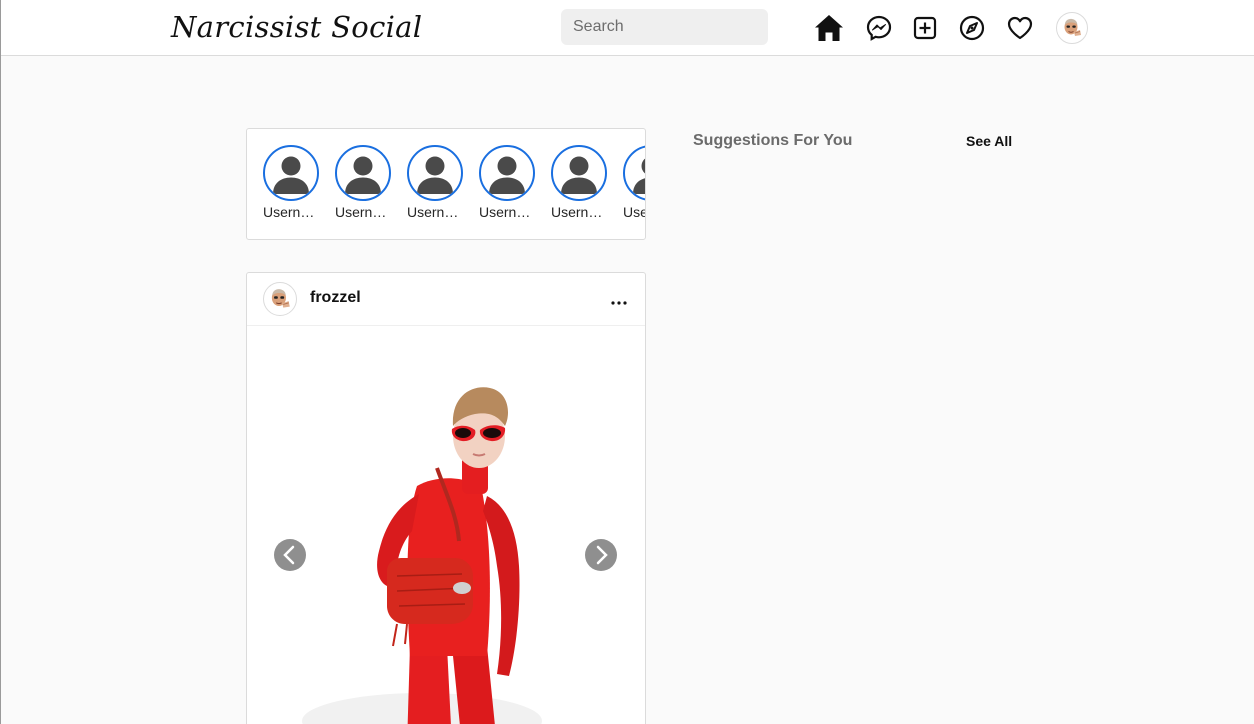 The height and width of the screenshot is (724, 1254). Describe the element at coordinates (829, 28) in the screenshot. I see `home-icon` at that location.